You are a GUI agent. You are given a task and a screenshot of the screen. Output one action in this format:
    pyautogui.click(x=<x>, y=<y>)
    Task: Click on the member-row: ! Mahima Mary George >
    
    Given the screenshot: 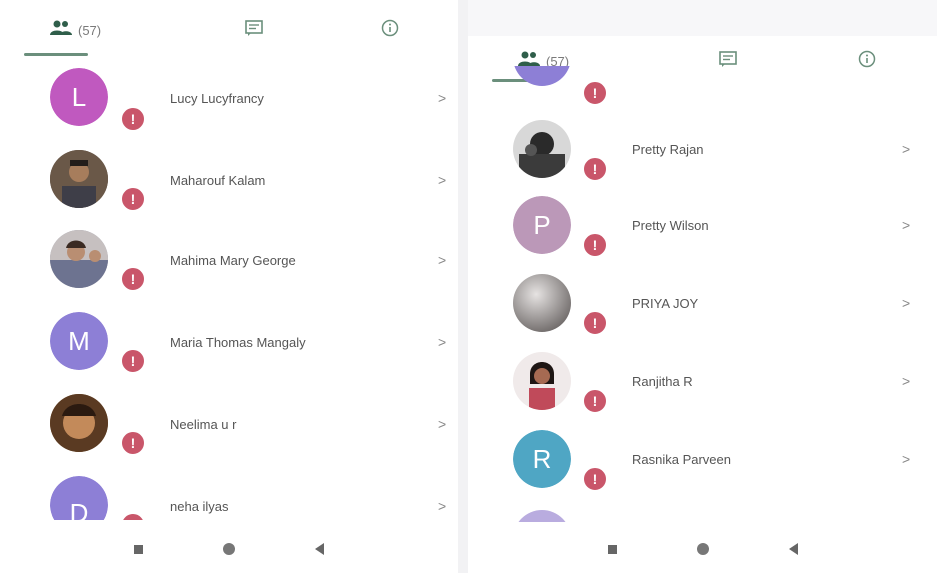 What is the action you would take?
    pyautogui.click(x=229, y=260)
    